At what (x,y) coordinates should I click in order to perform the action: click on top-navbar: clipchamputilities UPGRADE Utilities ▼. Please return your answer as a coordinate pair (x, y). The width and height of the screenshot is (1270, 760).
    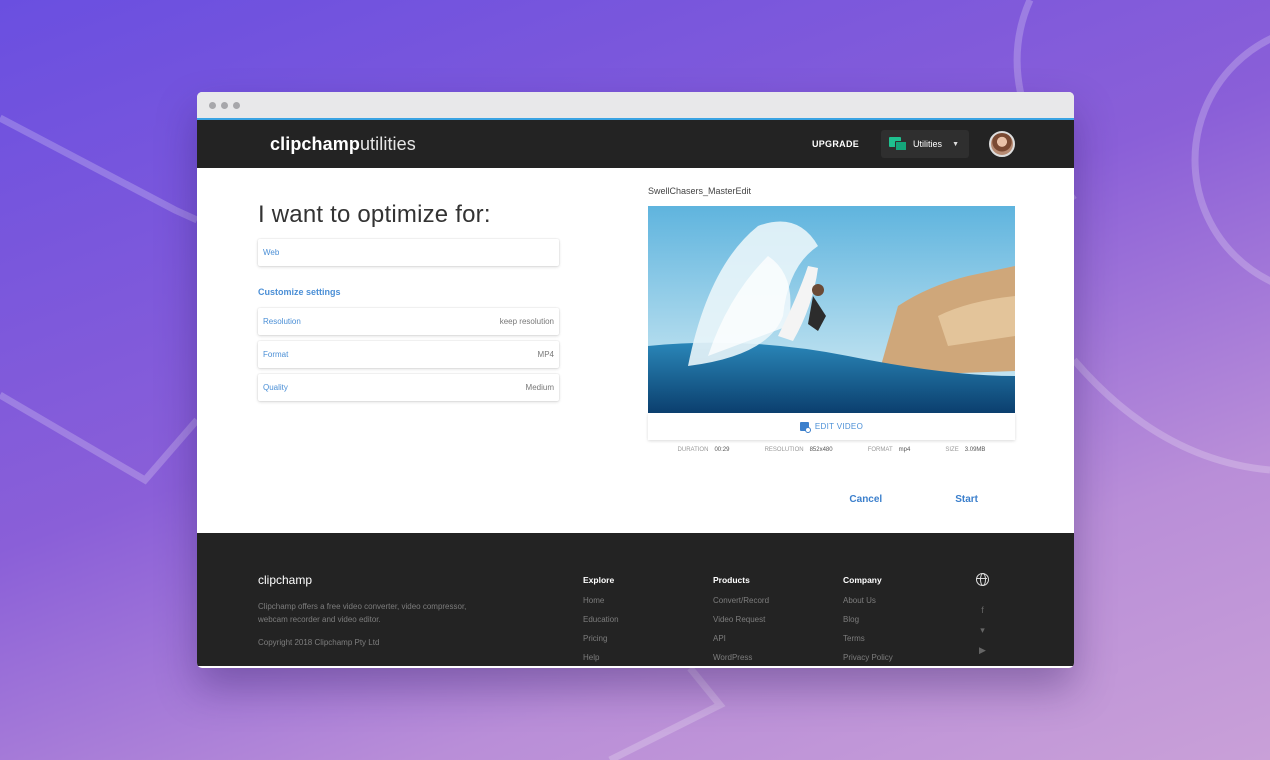
    Looking at the image, I should click on (635, 144).